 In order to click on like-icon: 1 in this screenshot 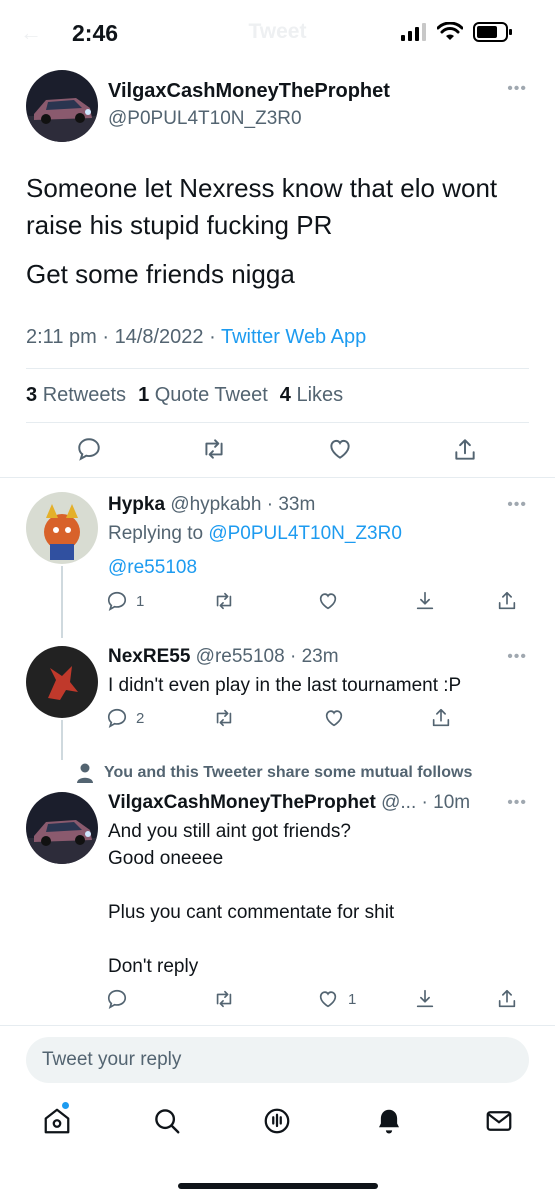, I will do `click(336, 999)`.